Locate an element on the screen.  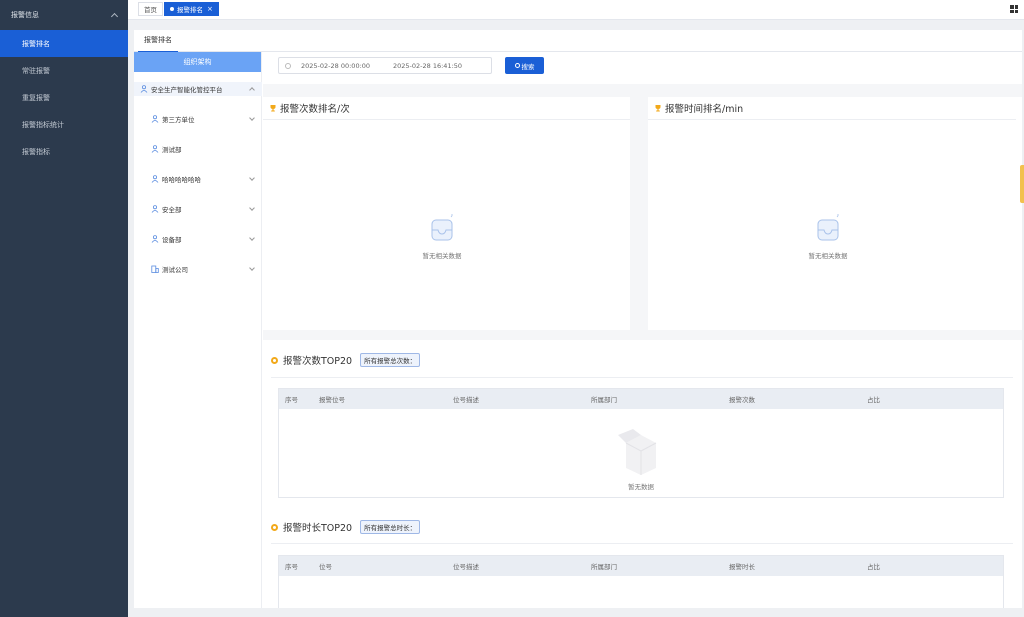
sidebar-group-title: 报警信息 is located at coordinates (25, 15).